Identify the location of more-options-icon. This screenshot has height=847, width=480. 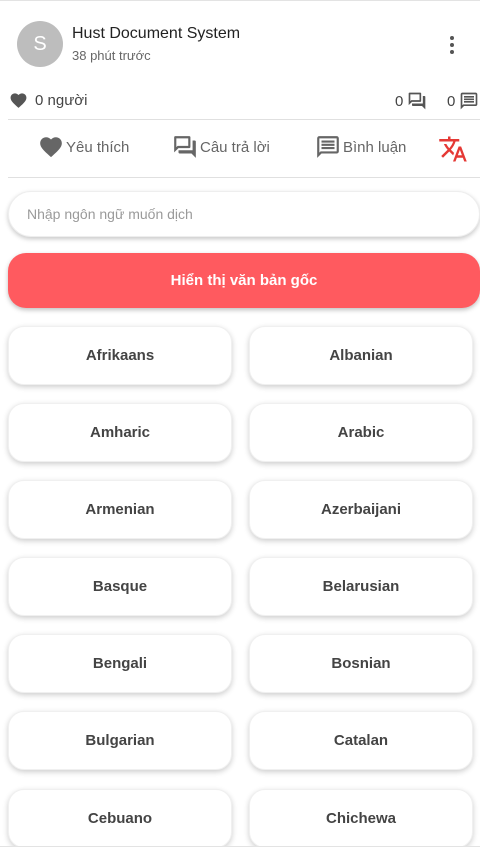
(452, 45).